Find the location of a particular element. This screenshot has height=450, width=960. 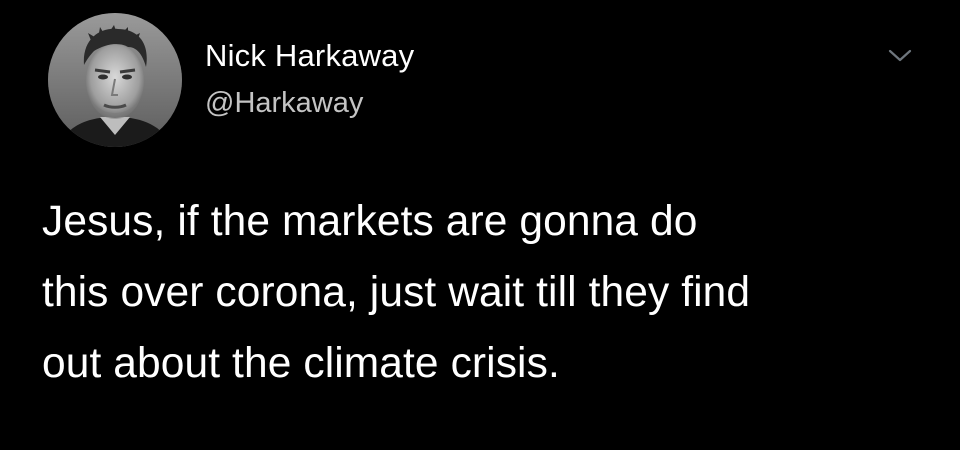

avatar is located at coordinates (115, 80).